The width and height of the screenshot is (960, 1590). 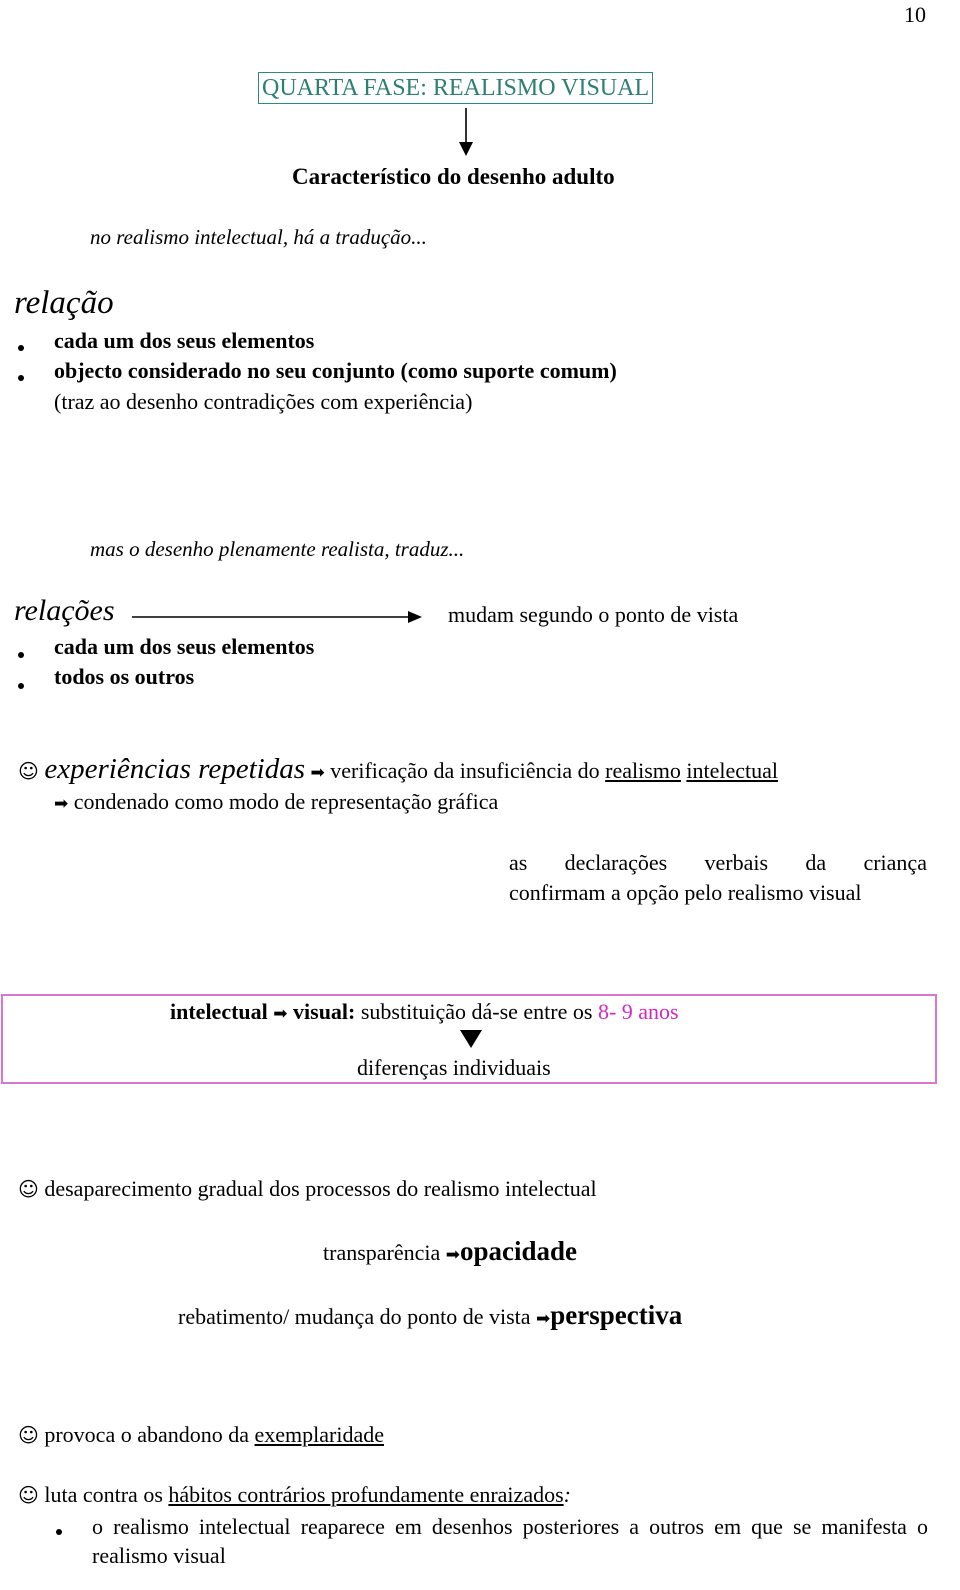 What do you see at coordinates (456, 88) in the screenshot?
I see `phase-title: QUARTA FASE: REALISMO VISUAL` at bounding box center [456, 88].